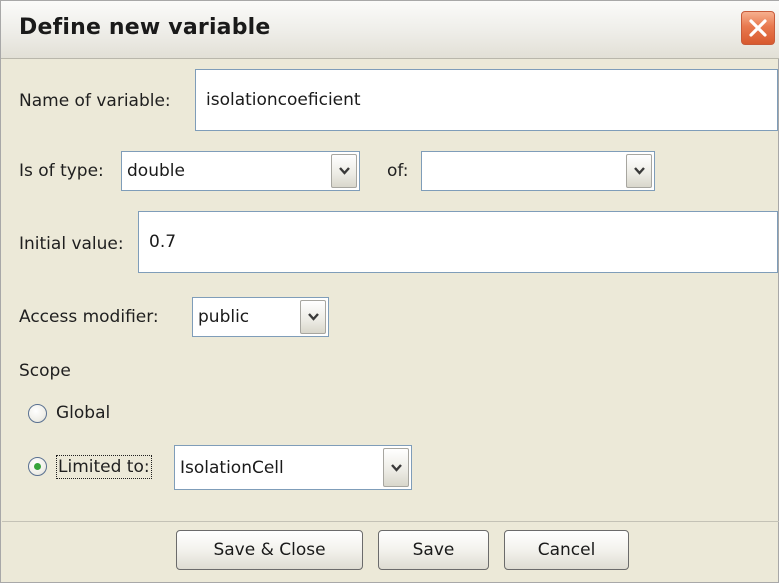 This screenshot has width=779, height=583. I want to click on limited-to-radio, so click(37, 466).